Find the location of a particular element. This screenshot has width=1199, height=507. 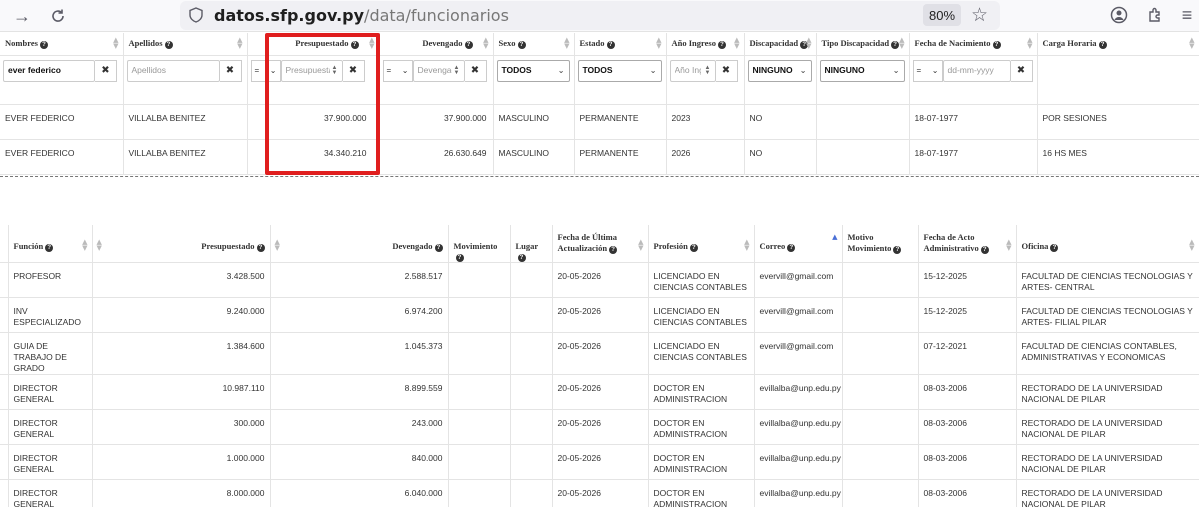

fecha-nacimiento-input: dd-mm-yyyy is located at coordinates (976, 70).